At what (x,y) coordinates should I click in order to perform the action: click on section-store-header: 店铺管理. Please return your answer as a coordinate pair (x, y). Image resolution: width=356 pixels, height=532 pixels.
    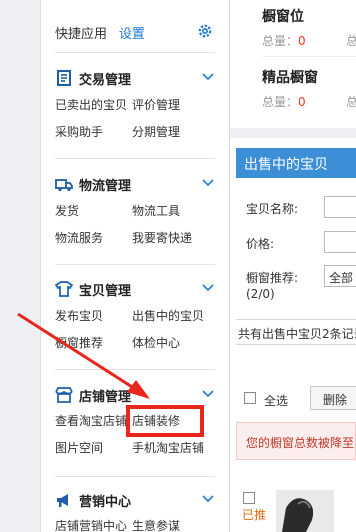
    Looking at the image, I should click on (135, 395).